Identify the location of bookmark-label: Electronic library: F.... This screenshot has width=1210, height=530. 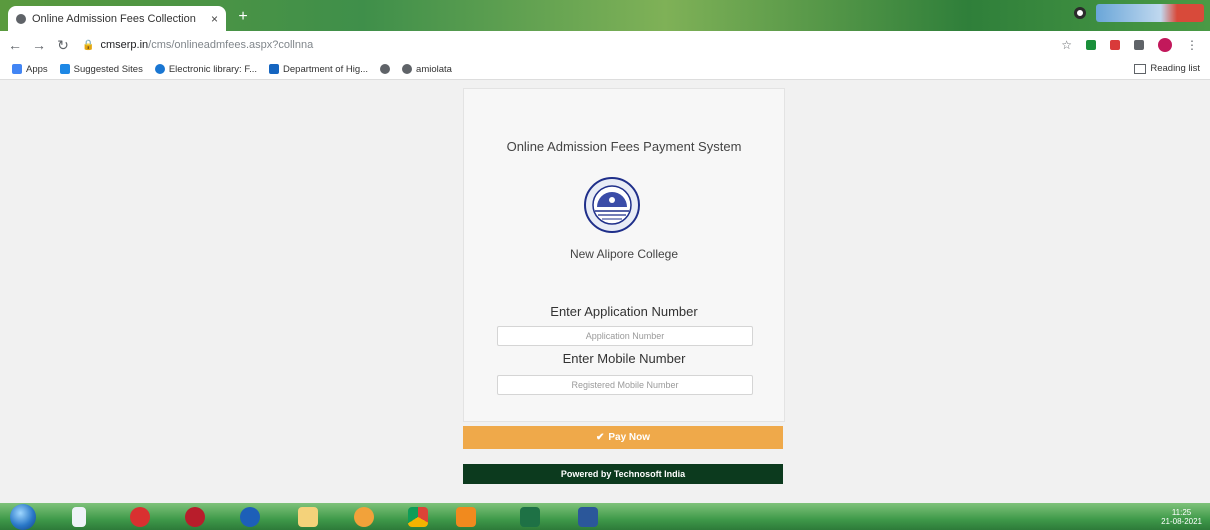
(213, 69).